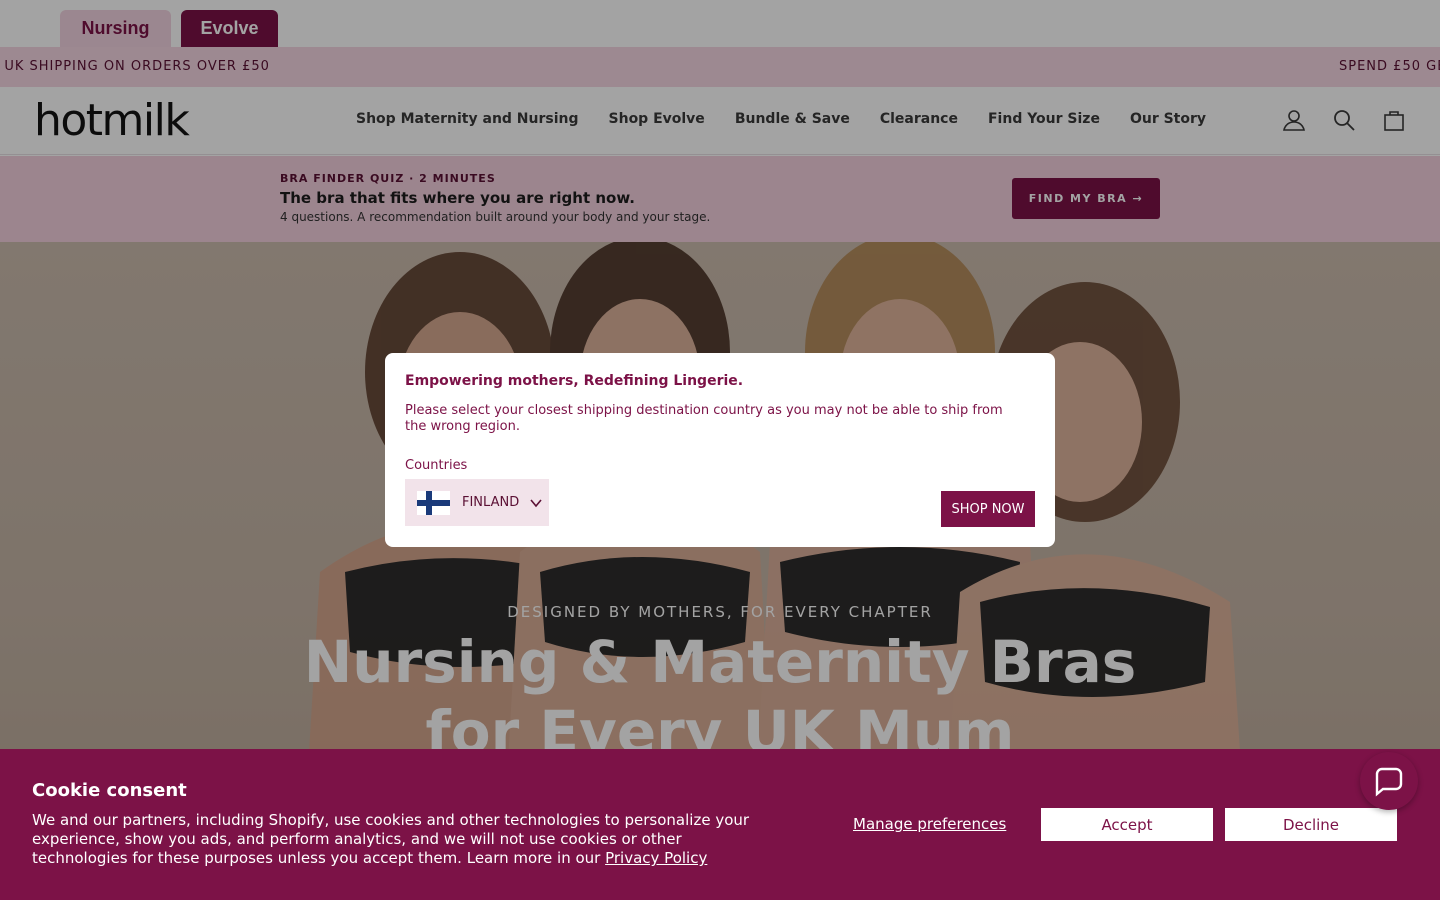 Image resolution: width=1440 pixels, height=900 pixels. I want to click on shop-now-button: SHOP NOW, so click(988, 509).